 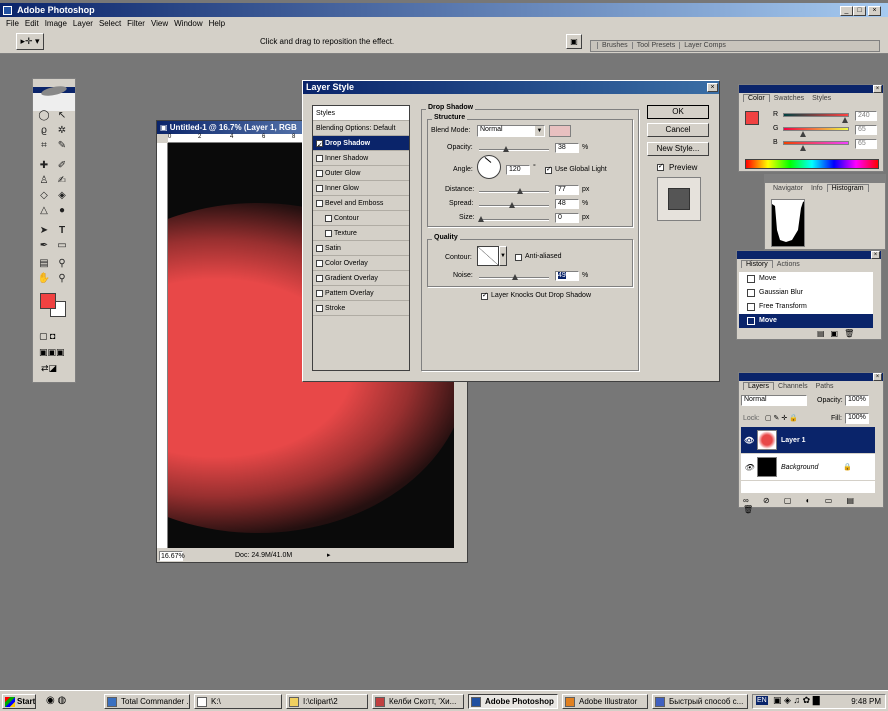 I want to click on tab-actions: Actions, so click(x=788, y=264).